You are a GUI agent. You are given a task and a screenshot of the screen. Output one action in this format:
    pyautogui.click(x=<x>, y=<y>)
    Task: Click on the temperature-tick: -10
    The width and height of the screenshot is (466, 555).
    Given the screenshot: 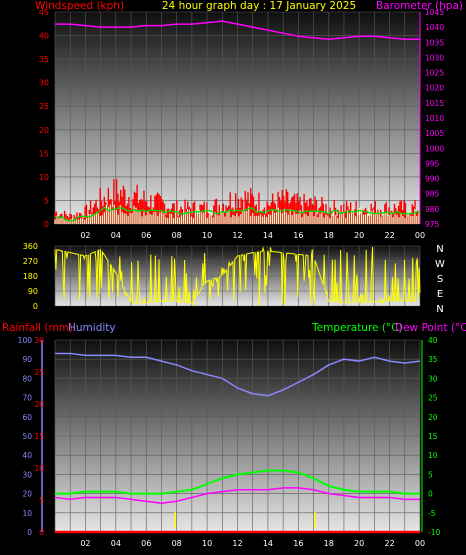 What is the action you would take?
    pyautogui.click(x=434, y=532)
    